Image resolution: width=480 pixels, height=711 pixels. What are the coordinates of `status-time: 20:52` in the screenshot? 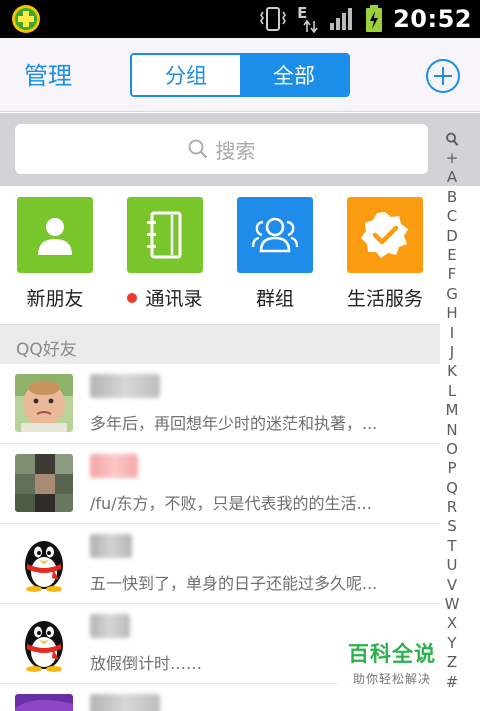 It's located at (432, 19).